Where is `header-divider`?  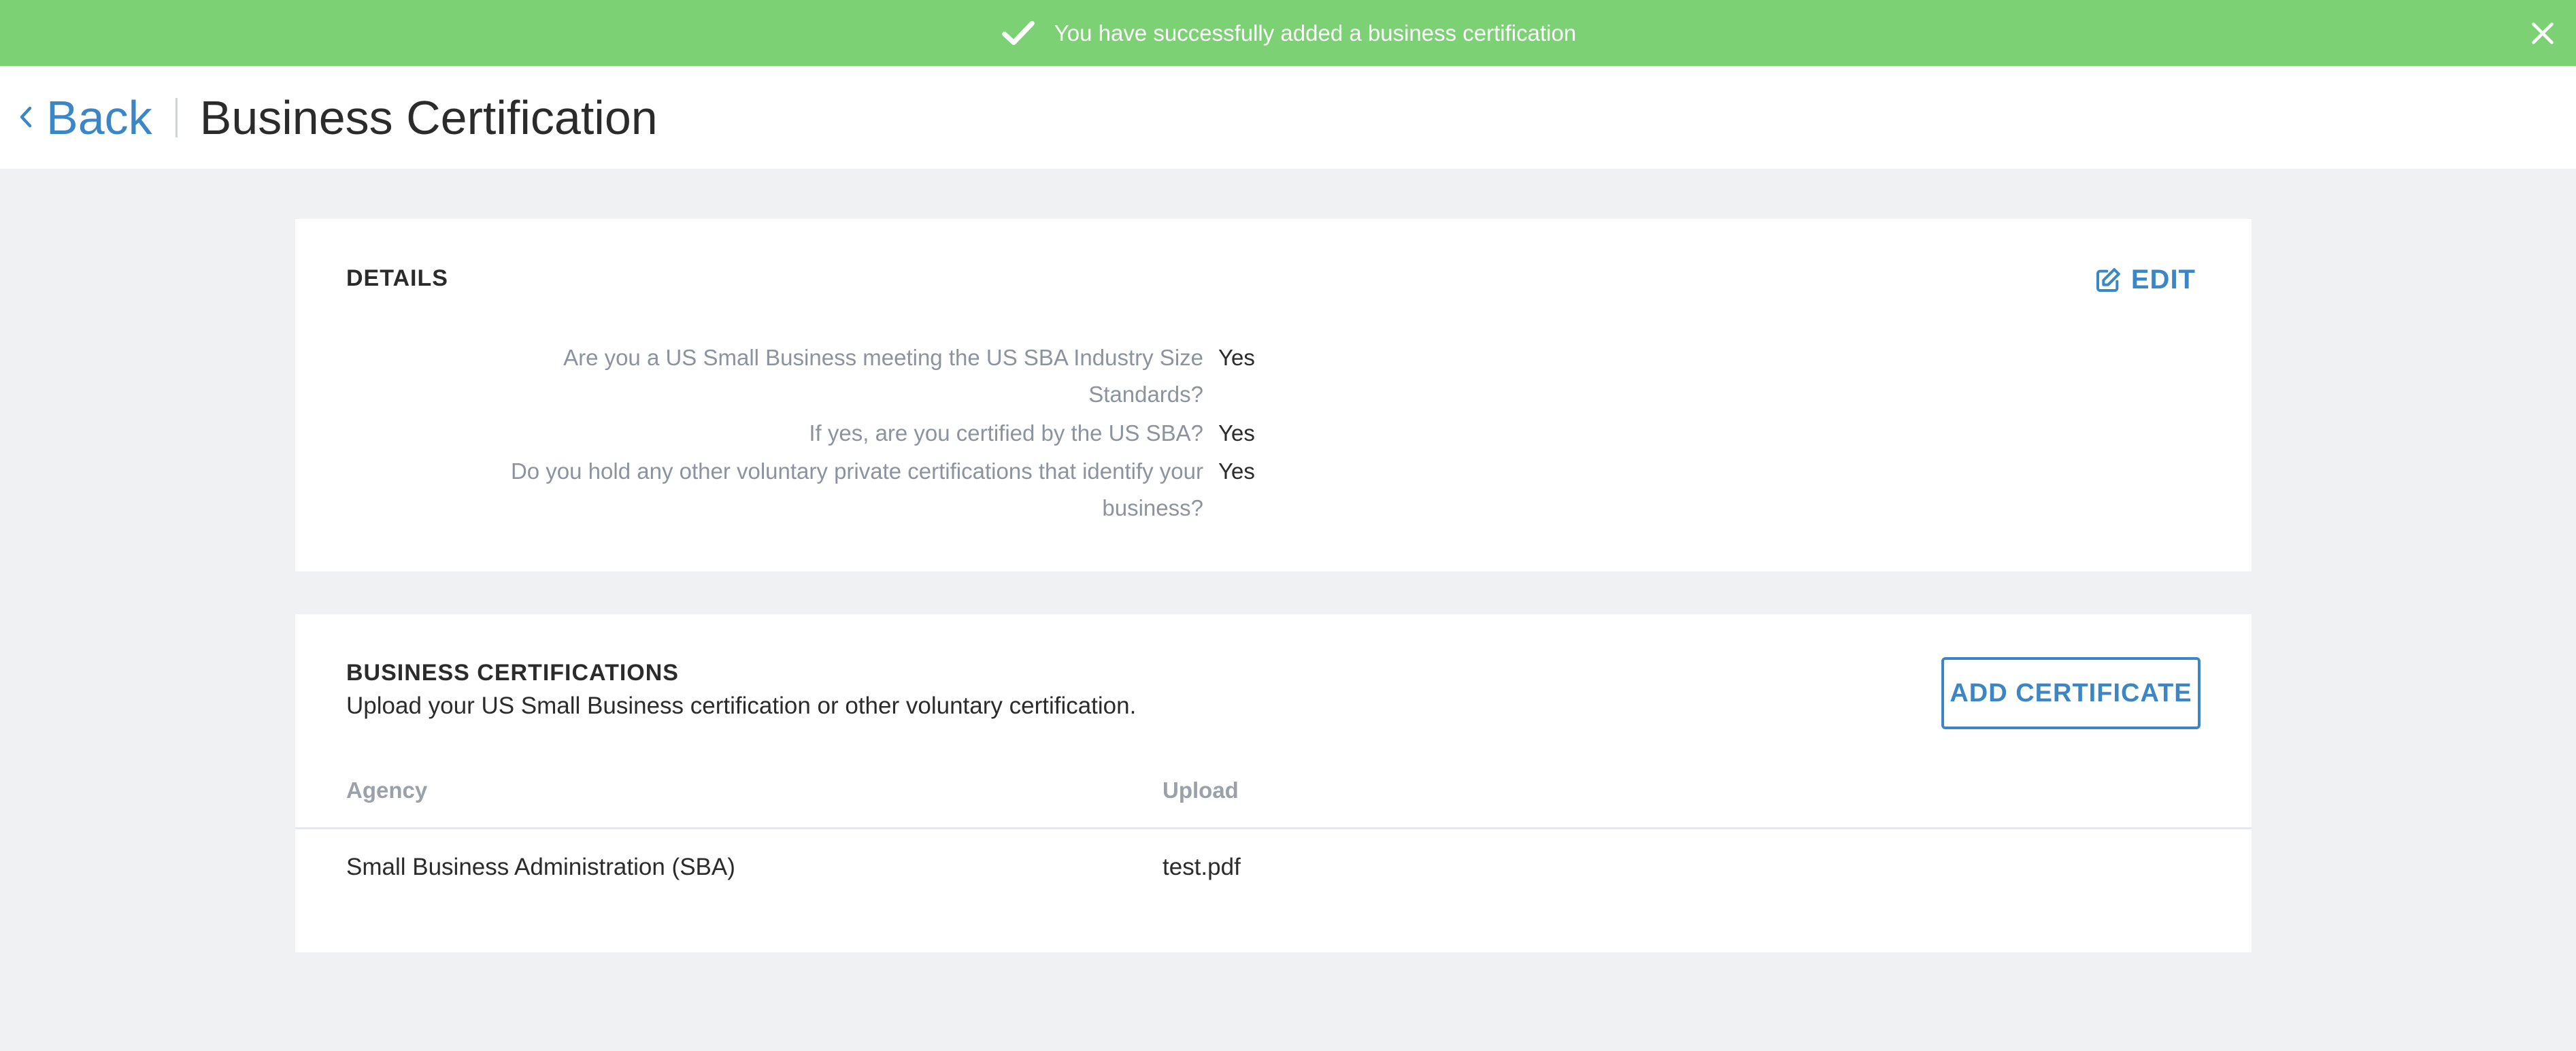
header-divider is located at coordinates (176, 117).